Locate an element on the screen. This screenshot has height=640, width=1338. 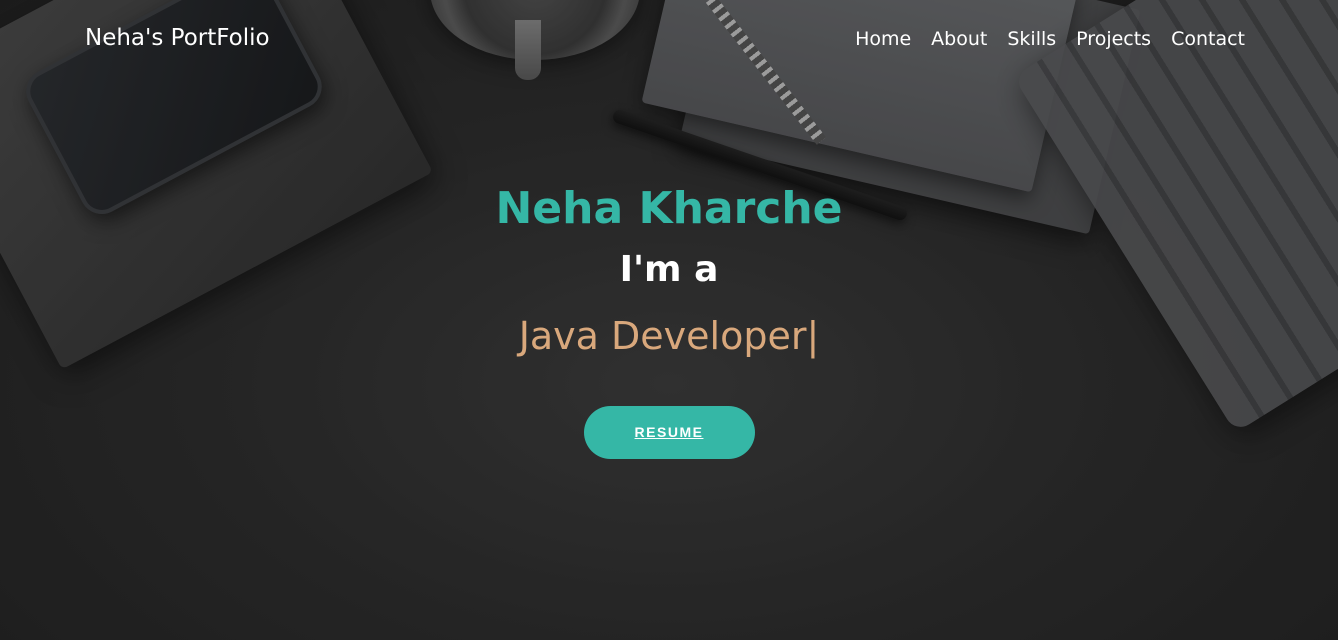
hero-role: Java Developer| is located at coordinates (669, 336).